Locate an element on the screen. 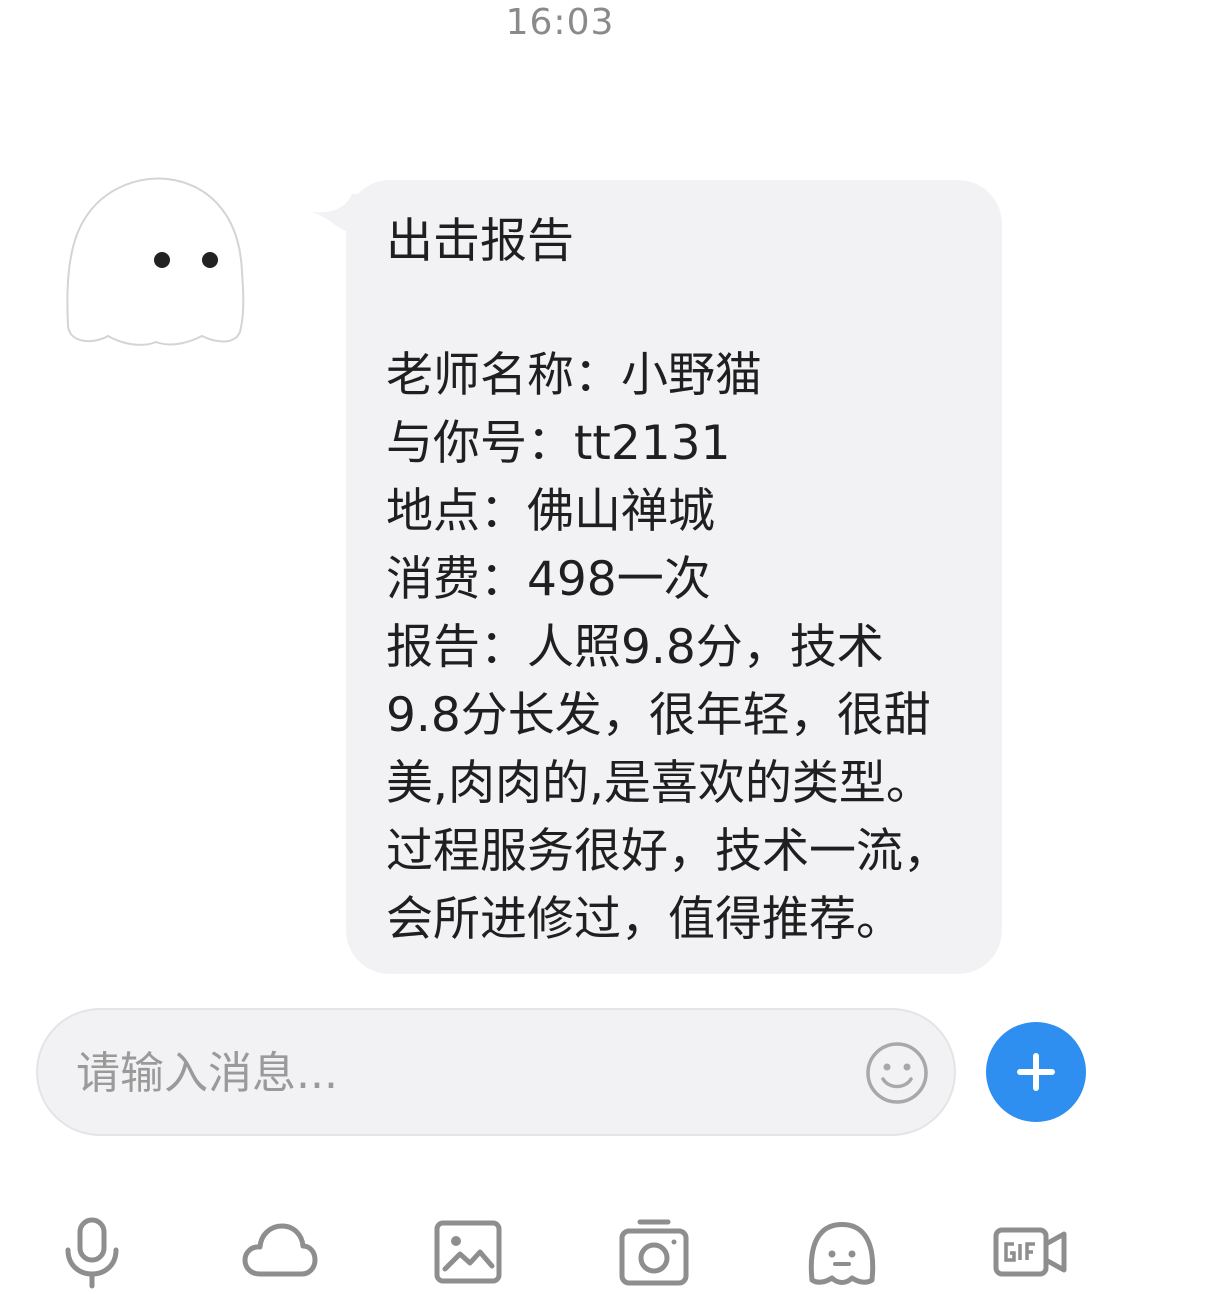 Image resolution: width=1221 pixels, height=1294 pixels. message-line: 会所进修过，值得推荐。 is located at coordinates (644, 919).